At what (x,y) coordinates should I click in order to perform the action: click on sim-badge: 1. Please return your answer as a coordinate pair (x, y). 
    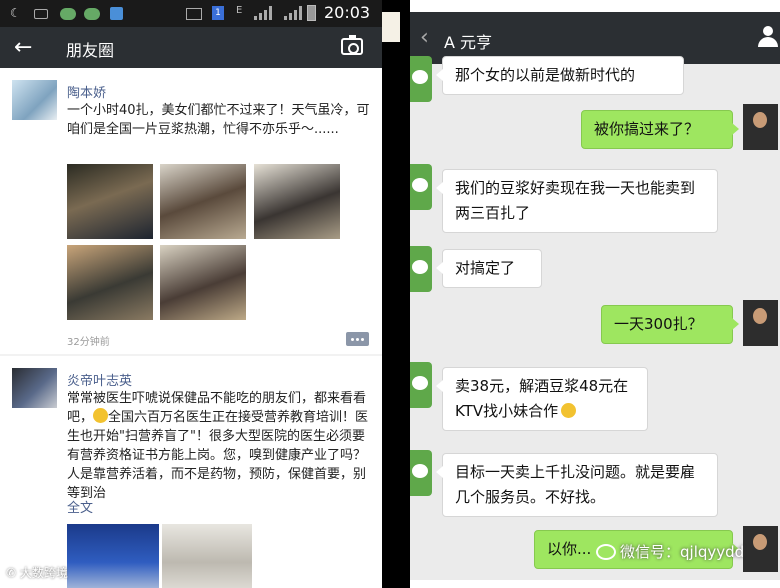
    Looking at the image, I should click on (218, 13).